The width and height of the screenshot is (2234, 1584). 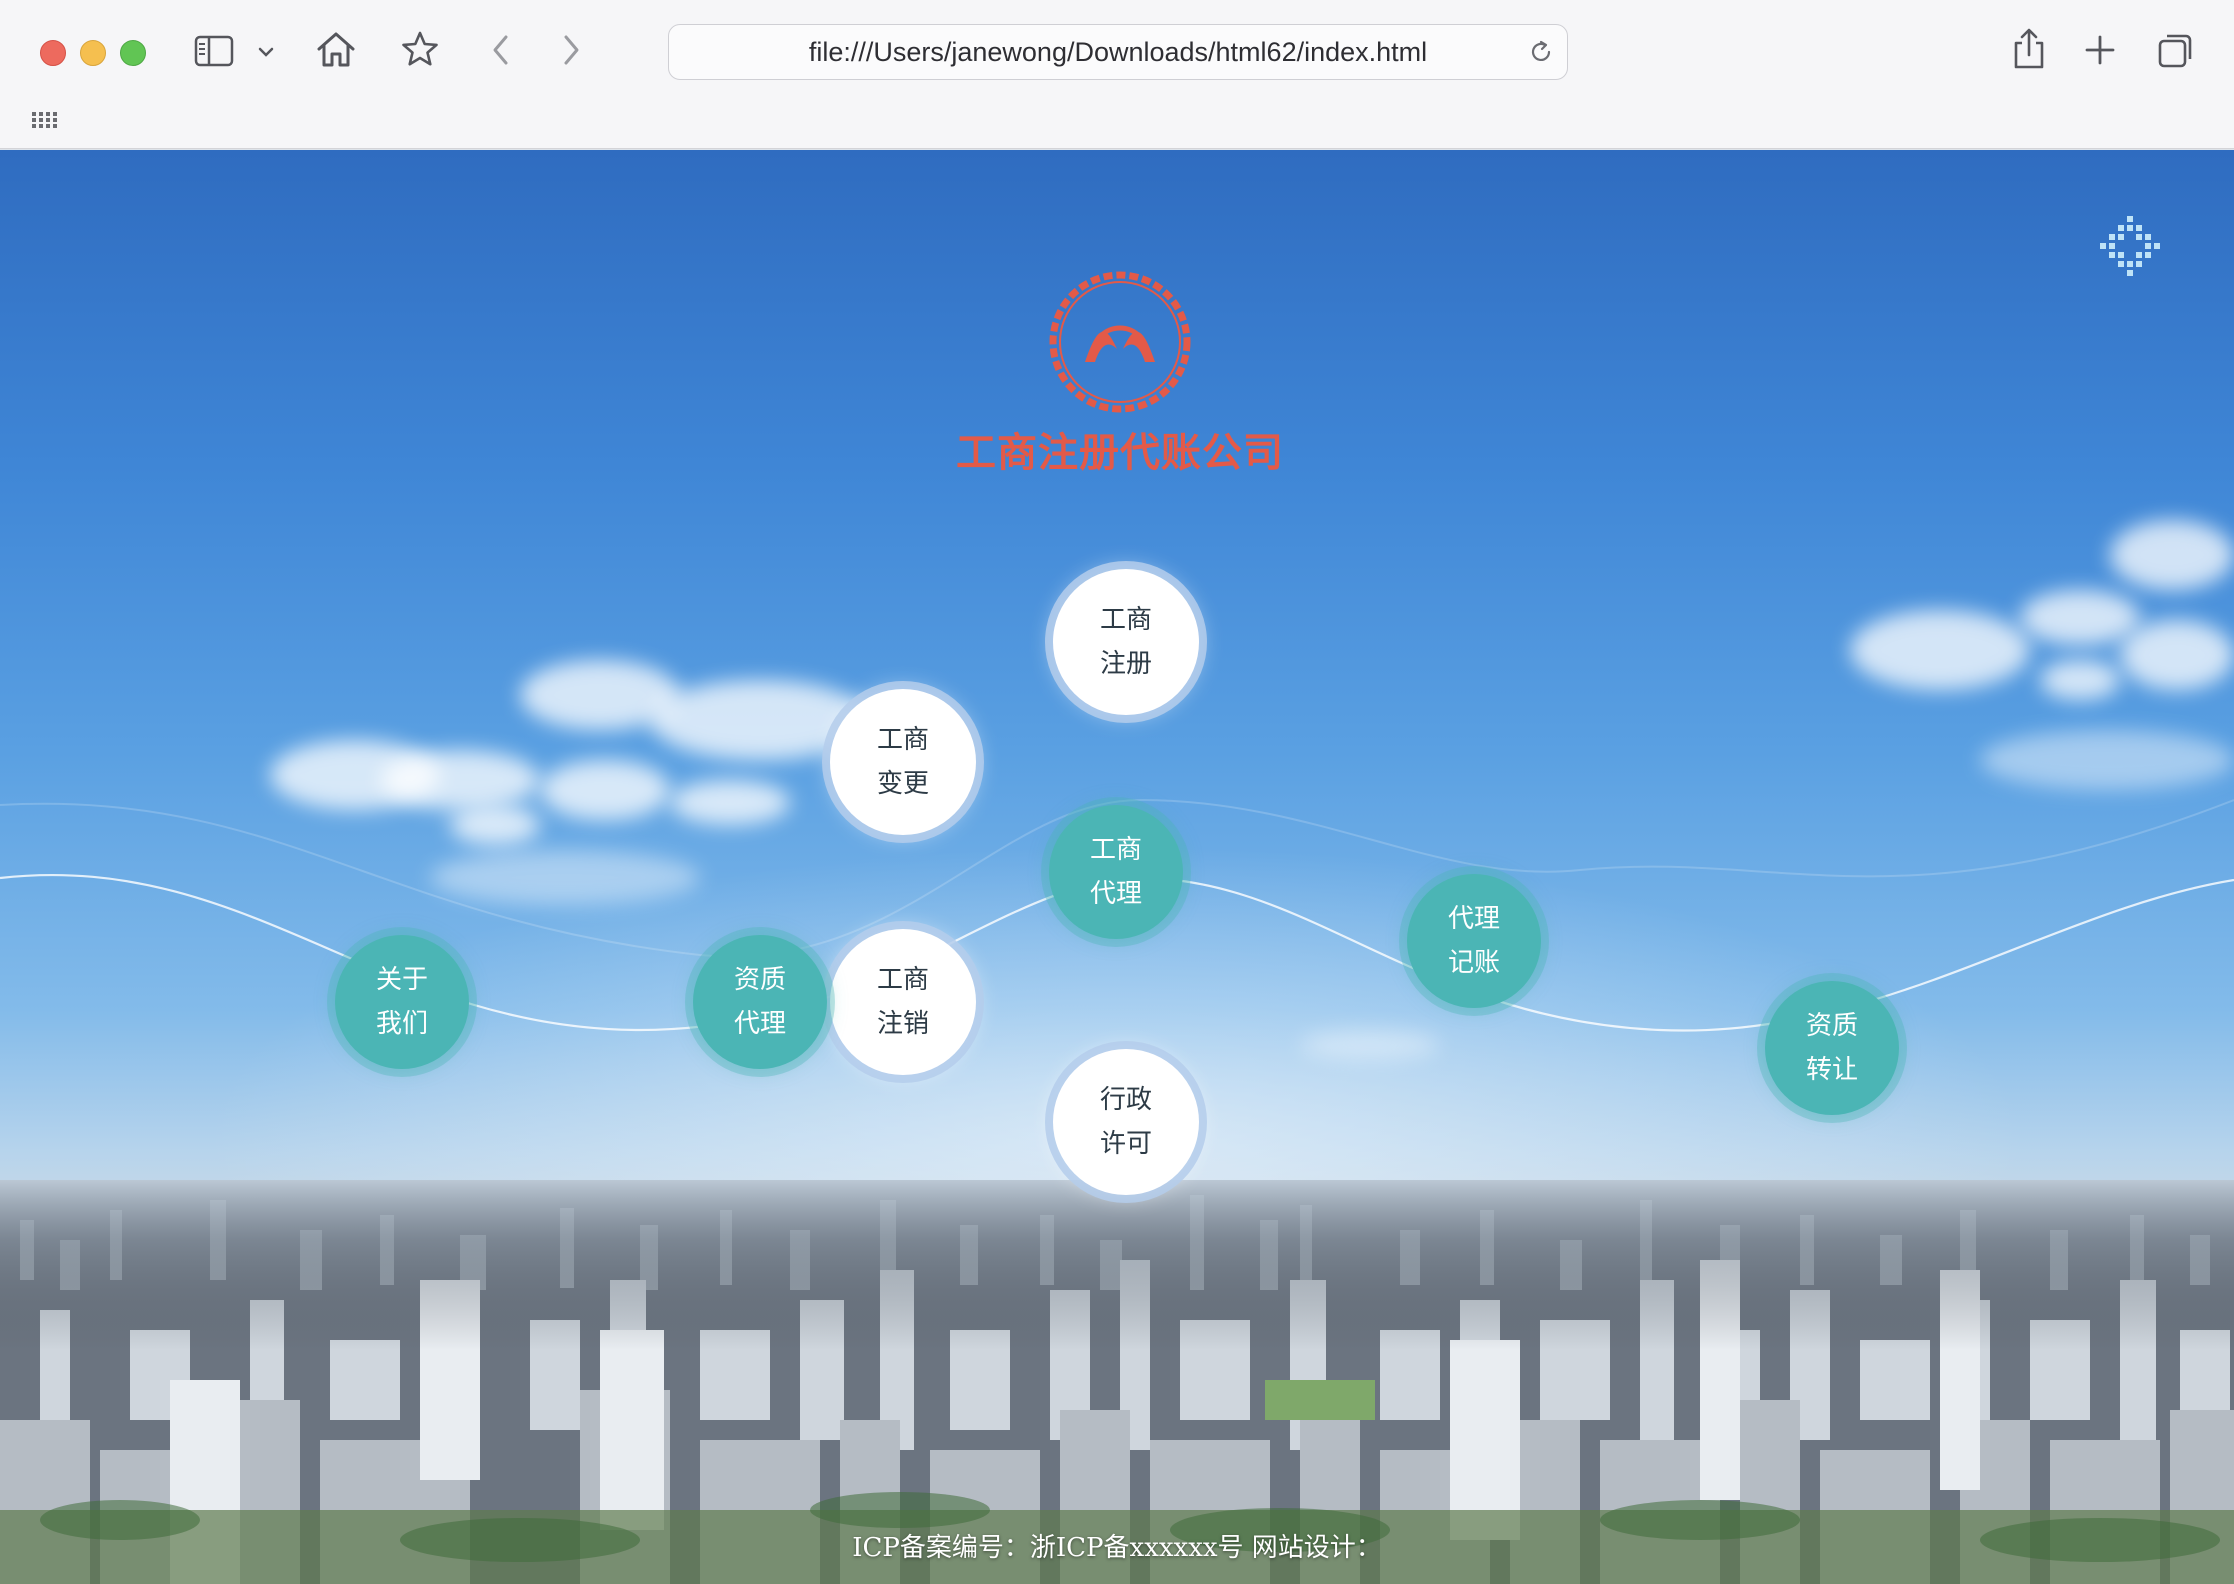 What do you see at coordinates (336, 49) in the screenshot?
I see `home-icon` at bounding box center [336, 49].